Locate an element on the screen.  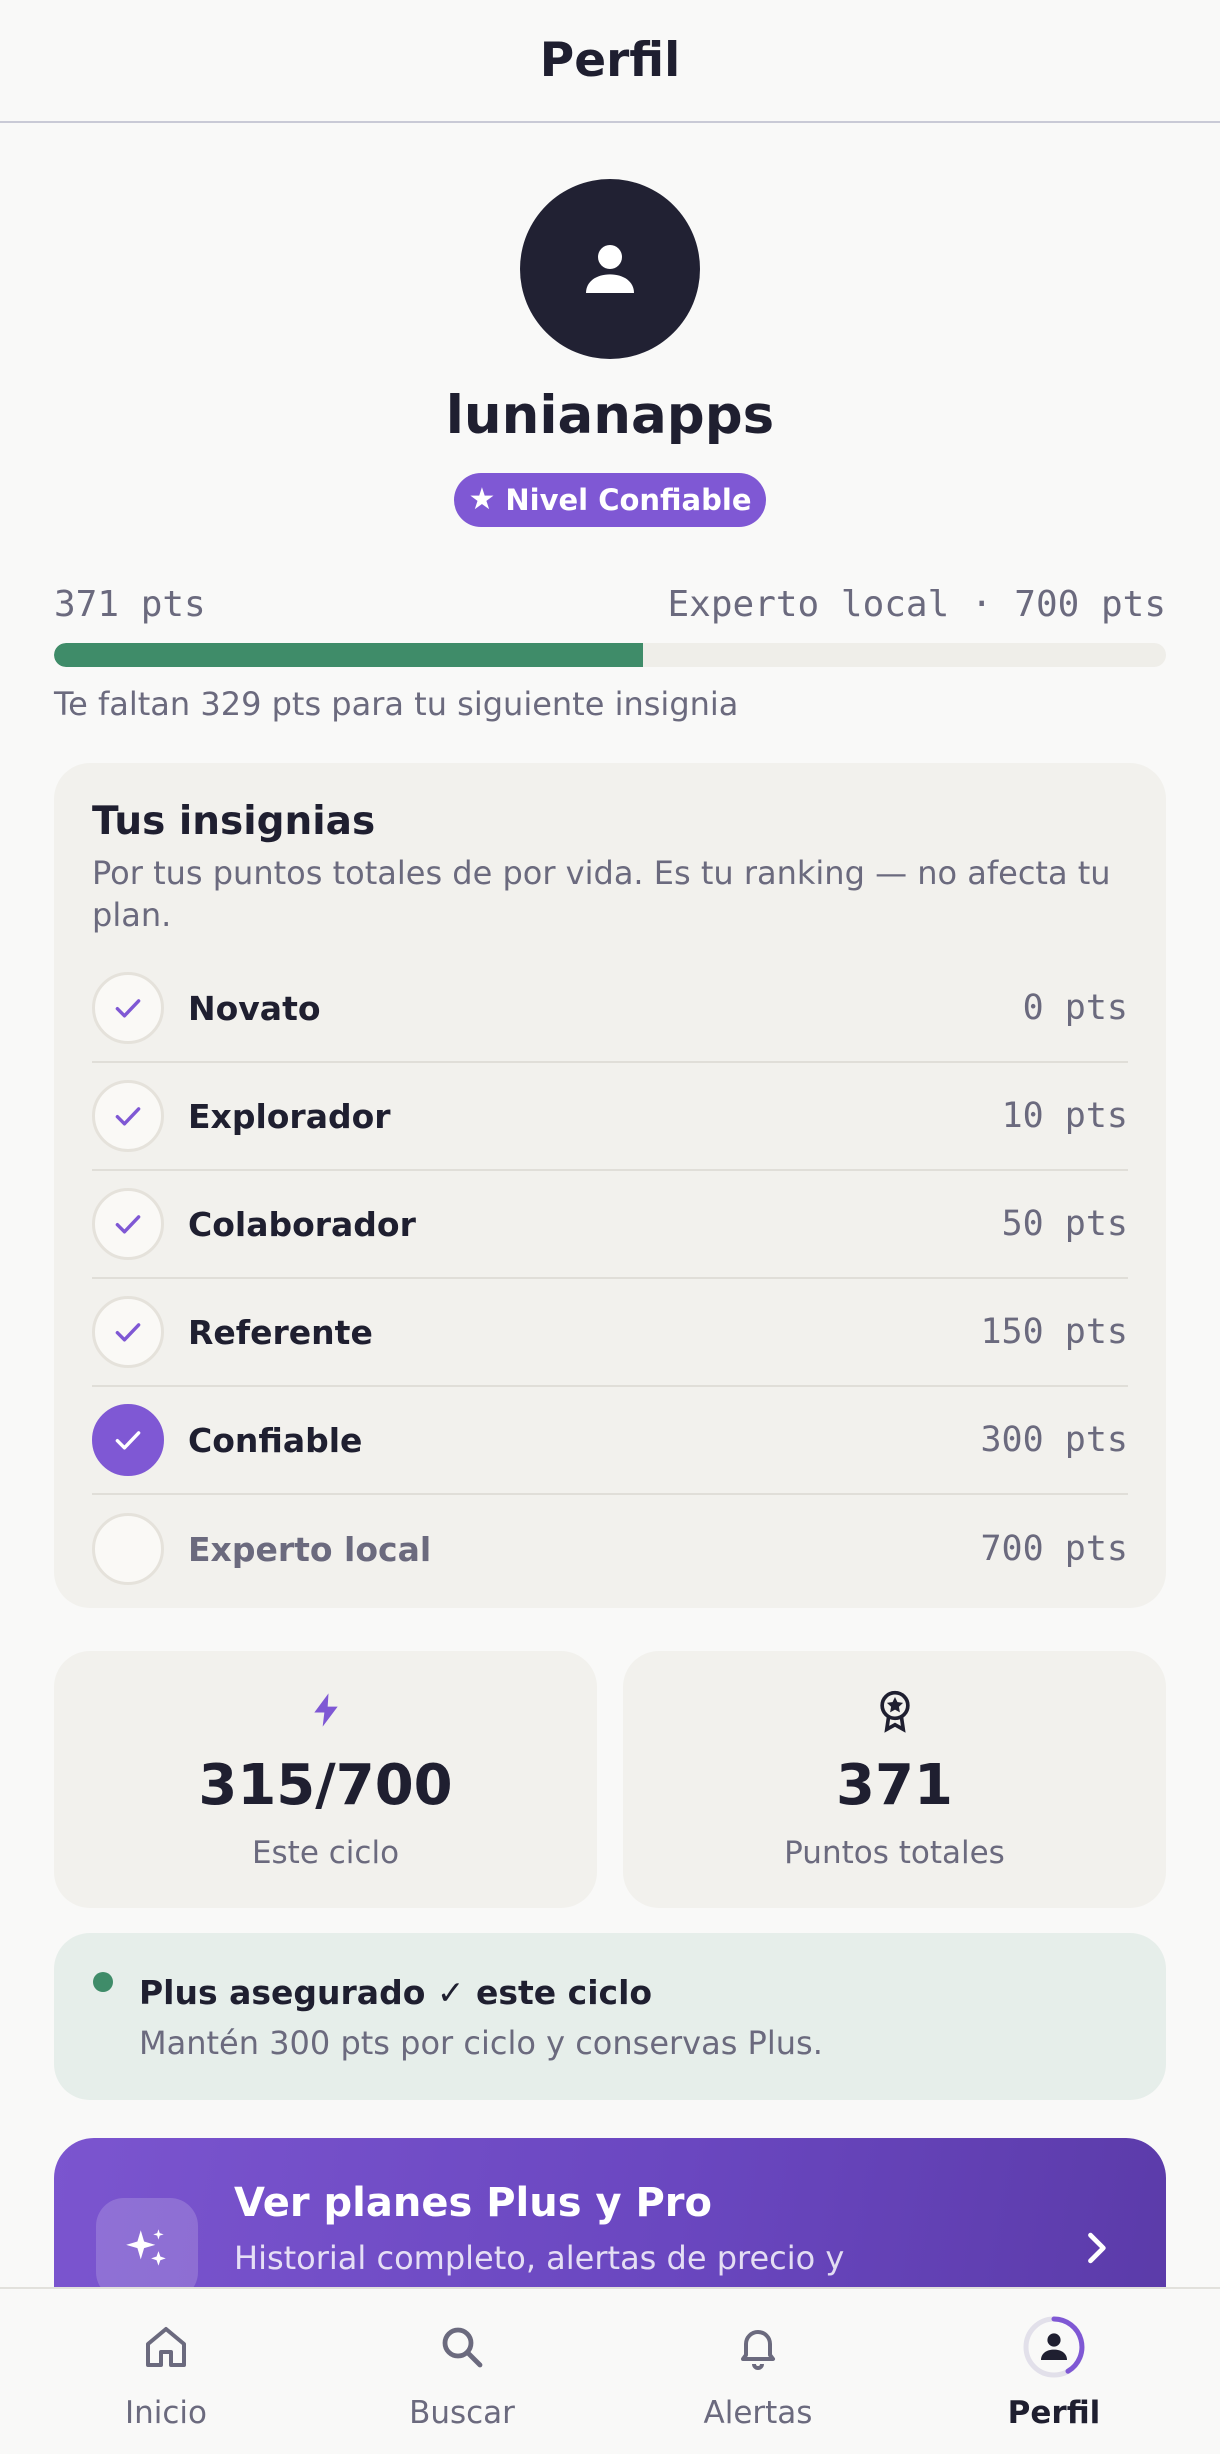
badge-row: Explorador 10 pts is located at coordinates (610, 1117).